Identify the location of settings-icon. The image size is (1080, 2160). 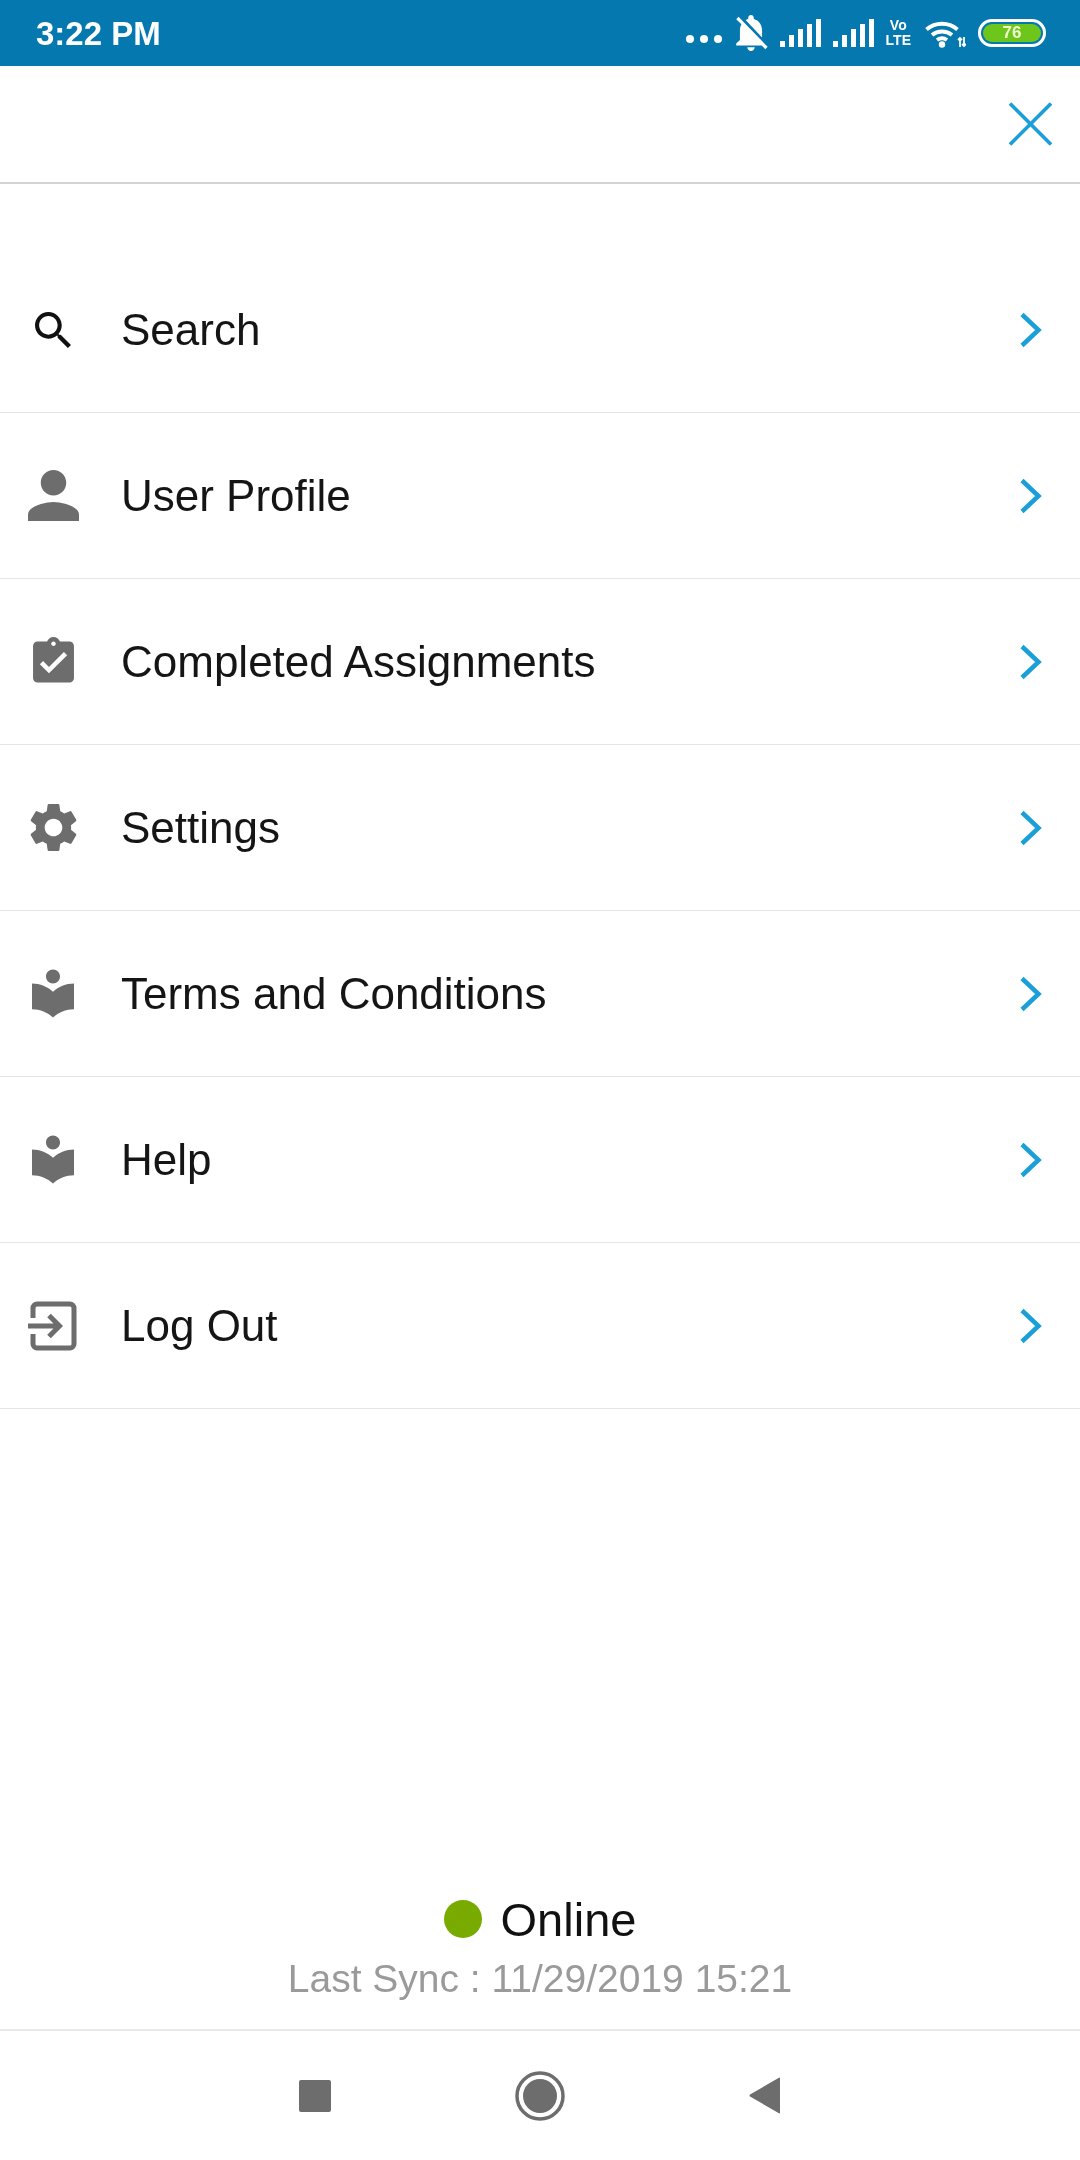
(53, 827).